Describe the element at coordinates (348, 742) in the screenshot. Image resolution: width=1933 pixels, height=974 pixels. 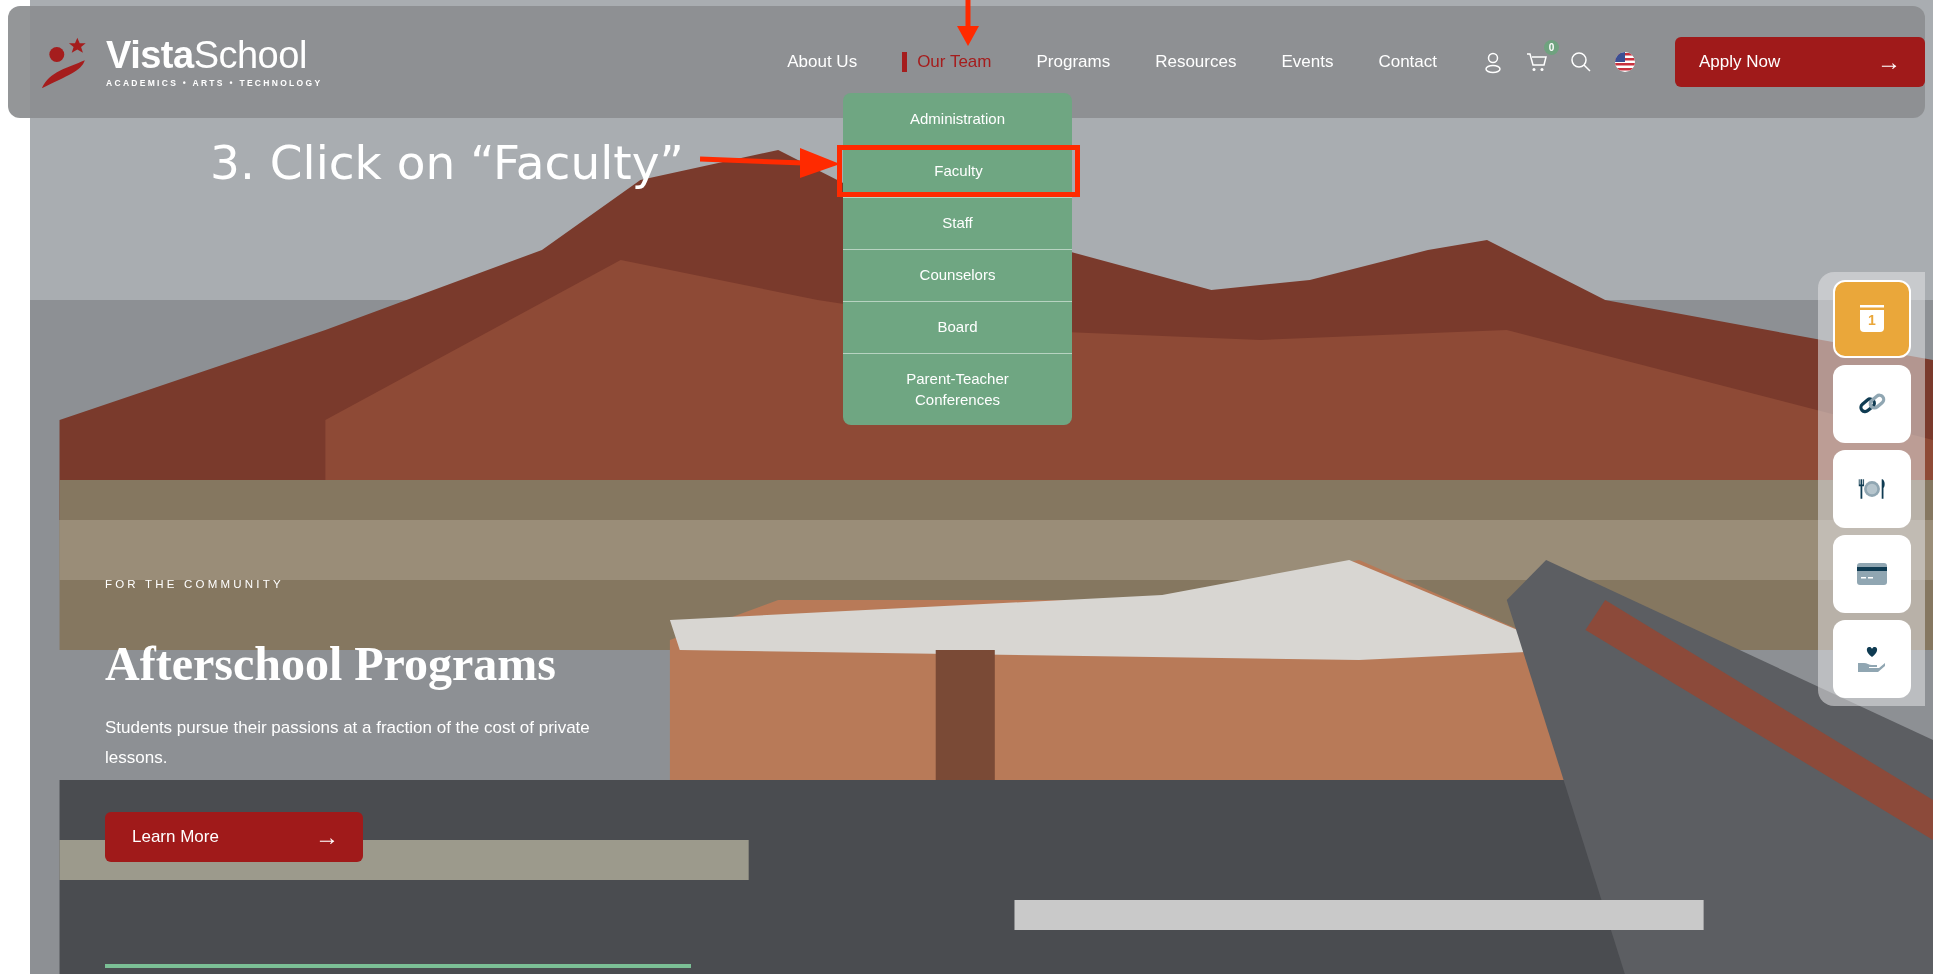
I see `hero-text: Students pursue their passions at a fraction of the cost of private lessons.` at that location.